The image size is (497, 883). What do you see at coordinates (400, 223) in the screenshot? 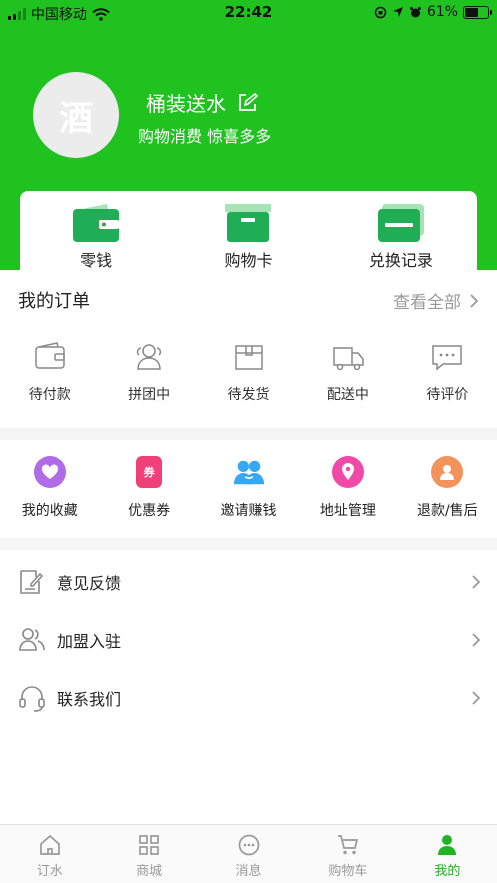
I see `card-stack-icon` at bounding box center [400, 223].